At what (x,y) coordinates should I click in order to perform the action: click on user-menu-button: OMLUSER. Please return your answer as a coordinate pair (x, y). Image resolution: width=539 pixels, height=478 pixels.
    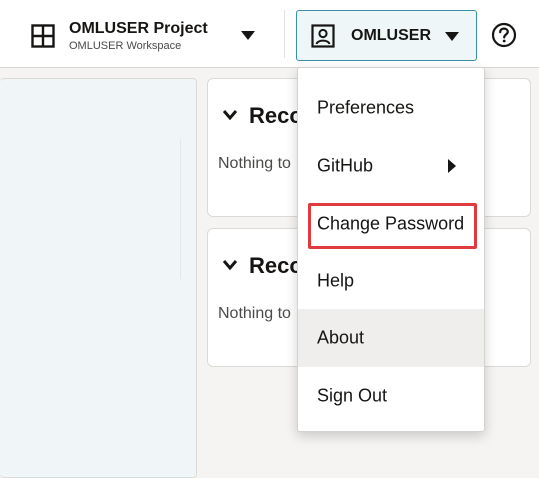
    Looking at the image, I should click on (386, 35).